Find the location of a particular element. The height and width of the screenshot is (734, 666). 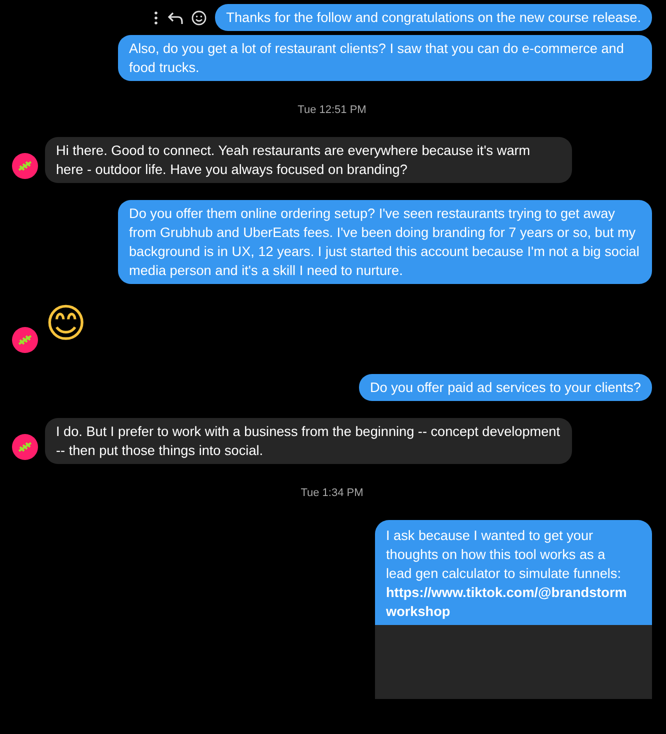

emoji-message: 😊 is located at coordinates (66, 324).